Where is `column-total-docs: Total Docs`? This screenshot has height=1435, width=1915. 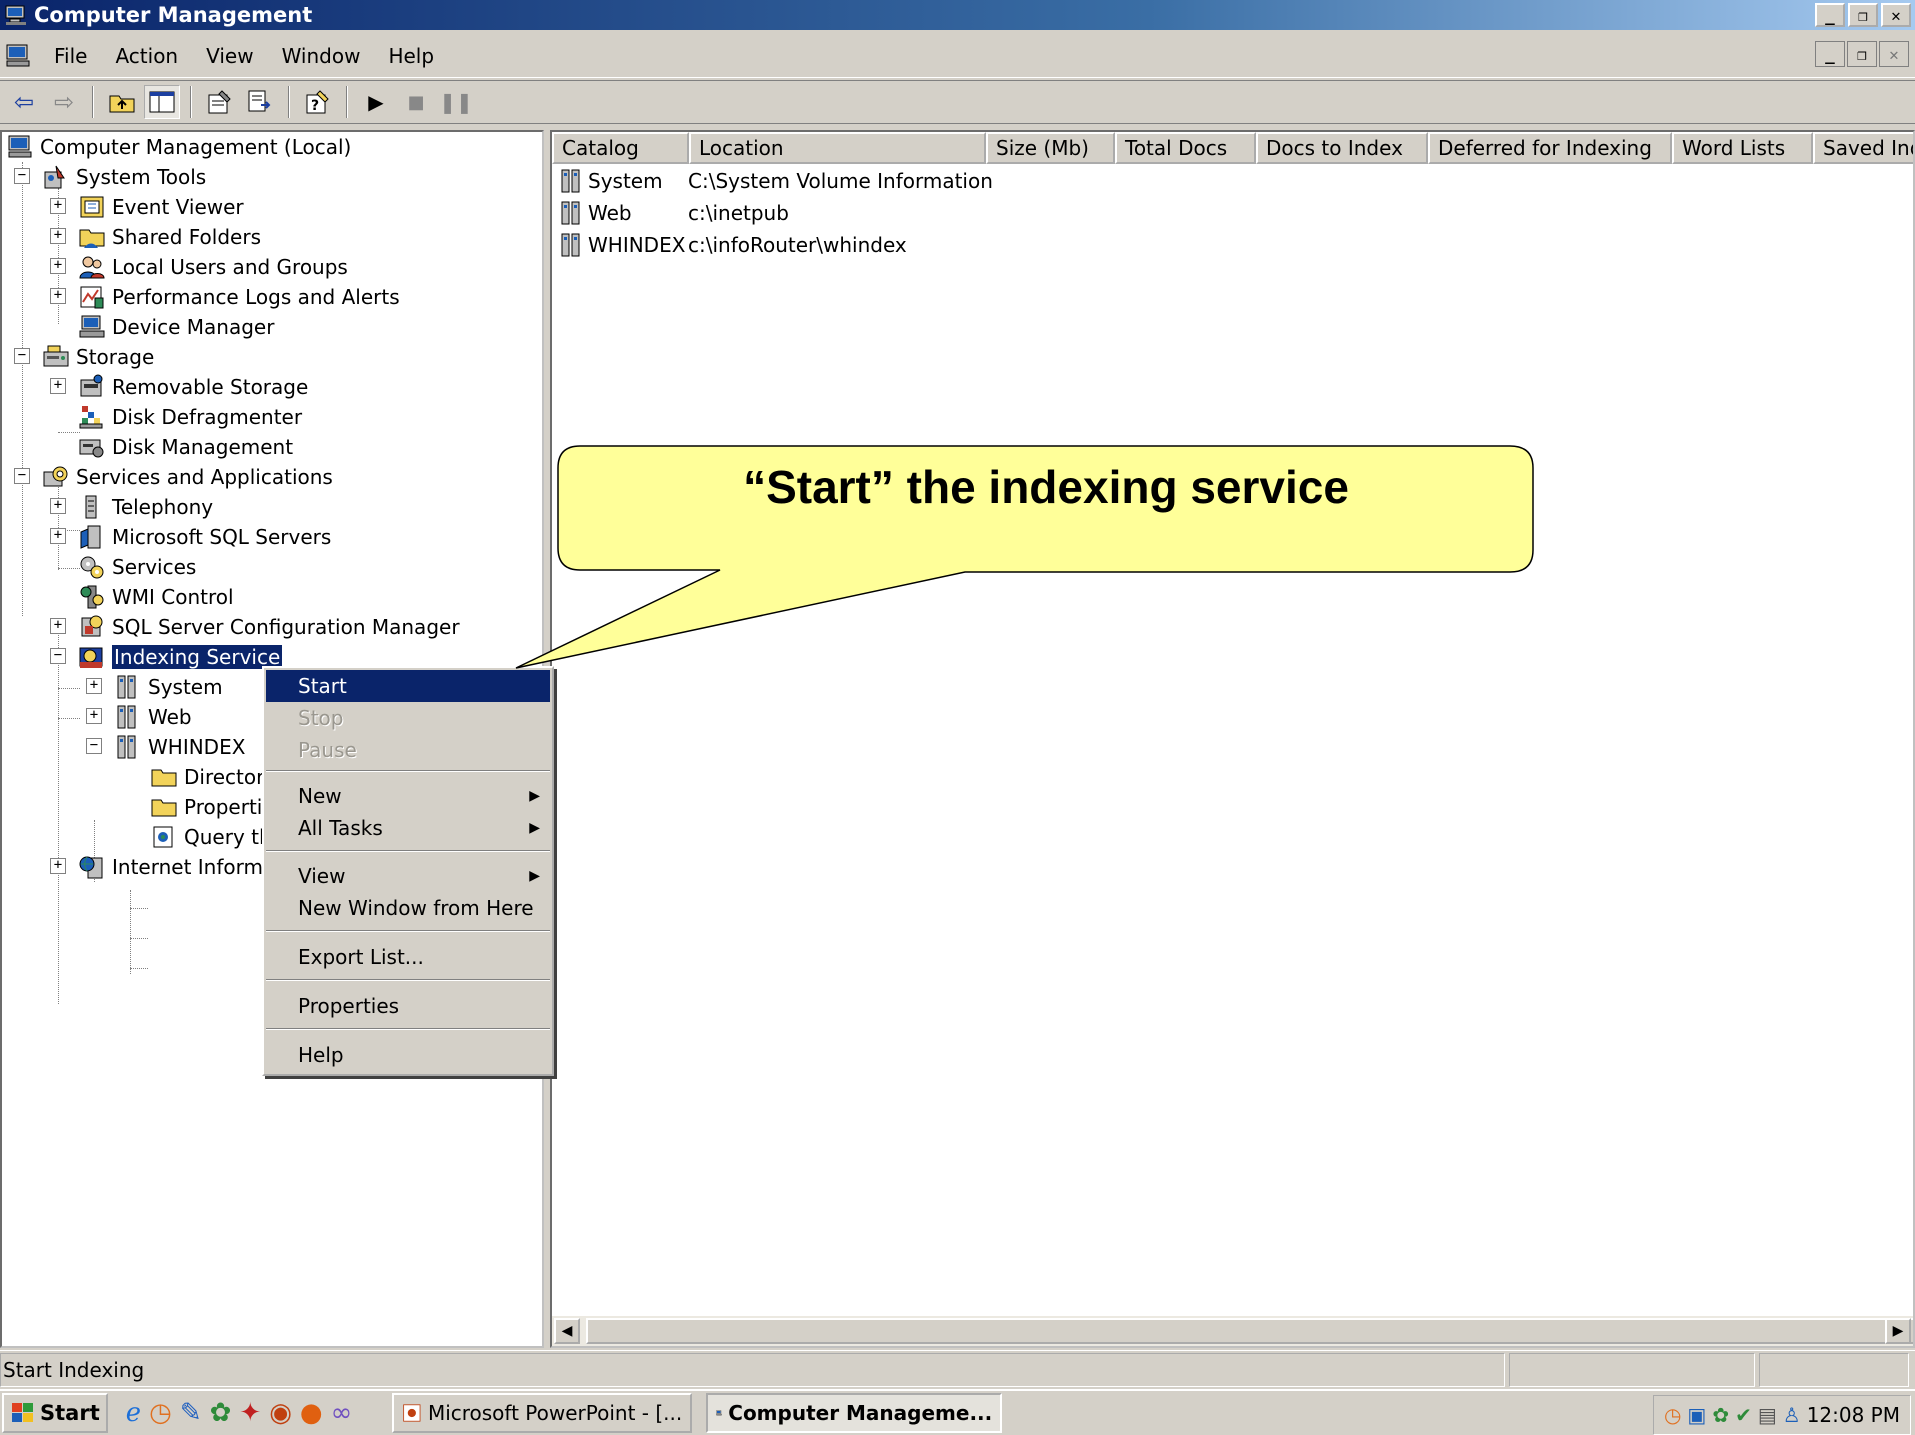 column-total-docs: Total Docs is located at coordinates (1185, 148).